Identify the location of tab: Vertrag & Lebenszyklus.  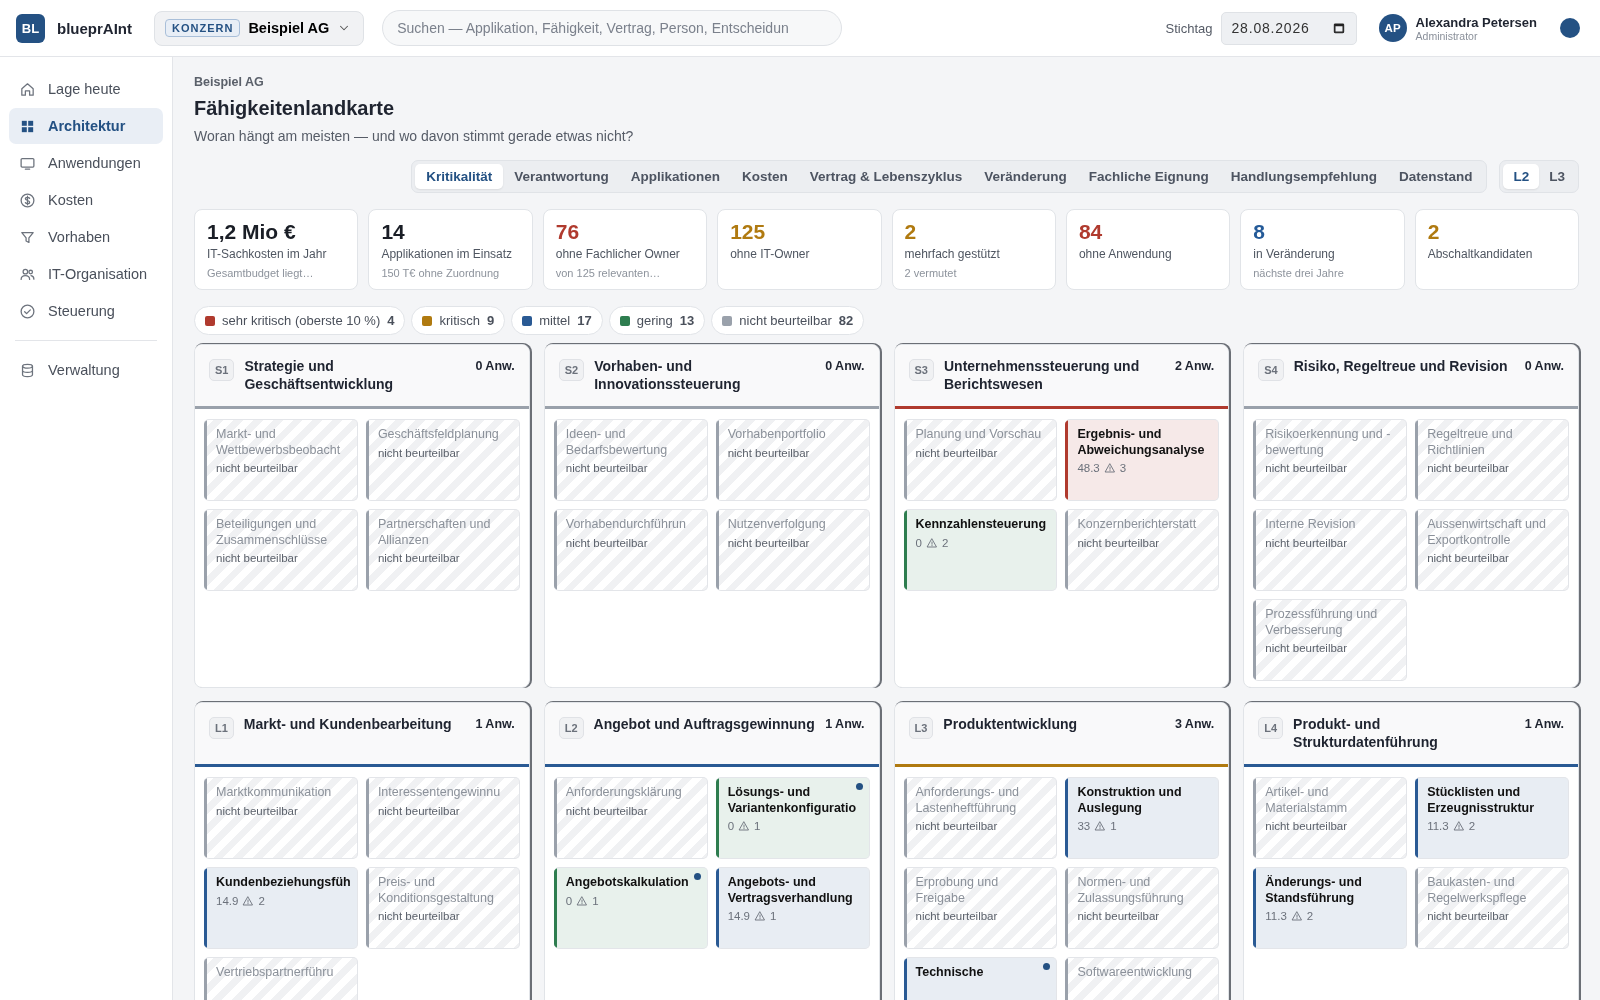
(886, 176).